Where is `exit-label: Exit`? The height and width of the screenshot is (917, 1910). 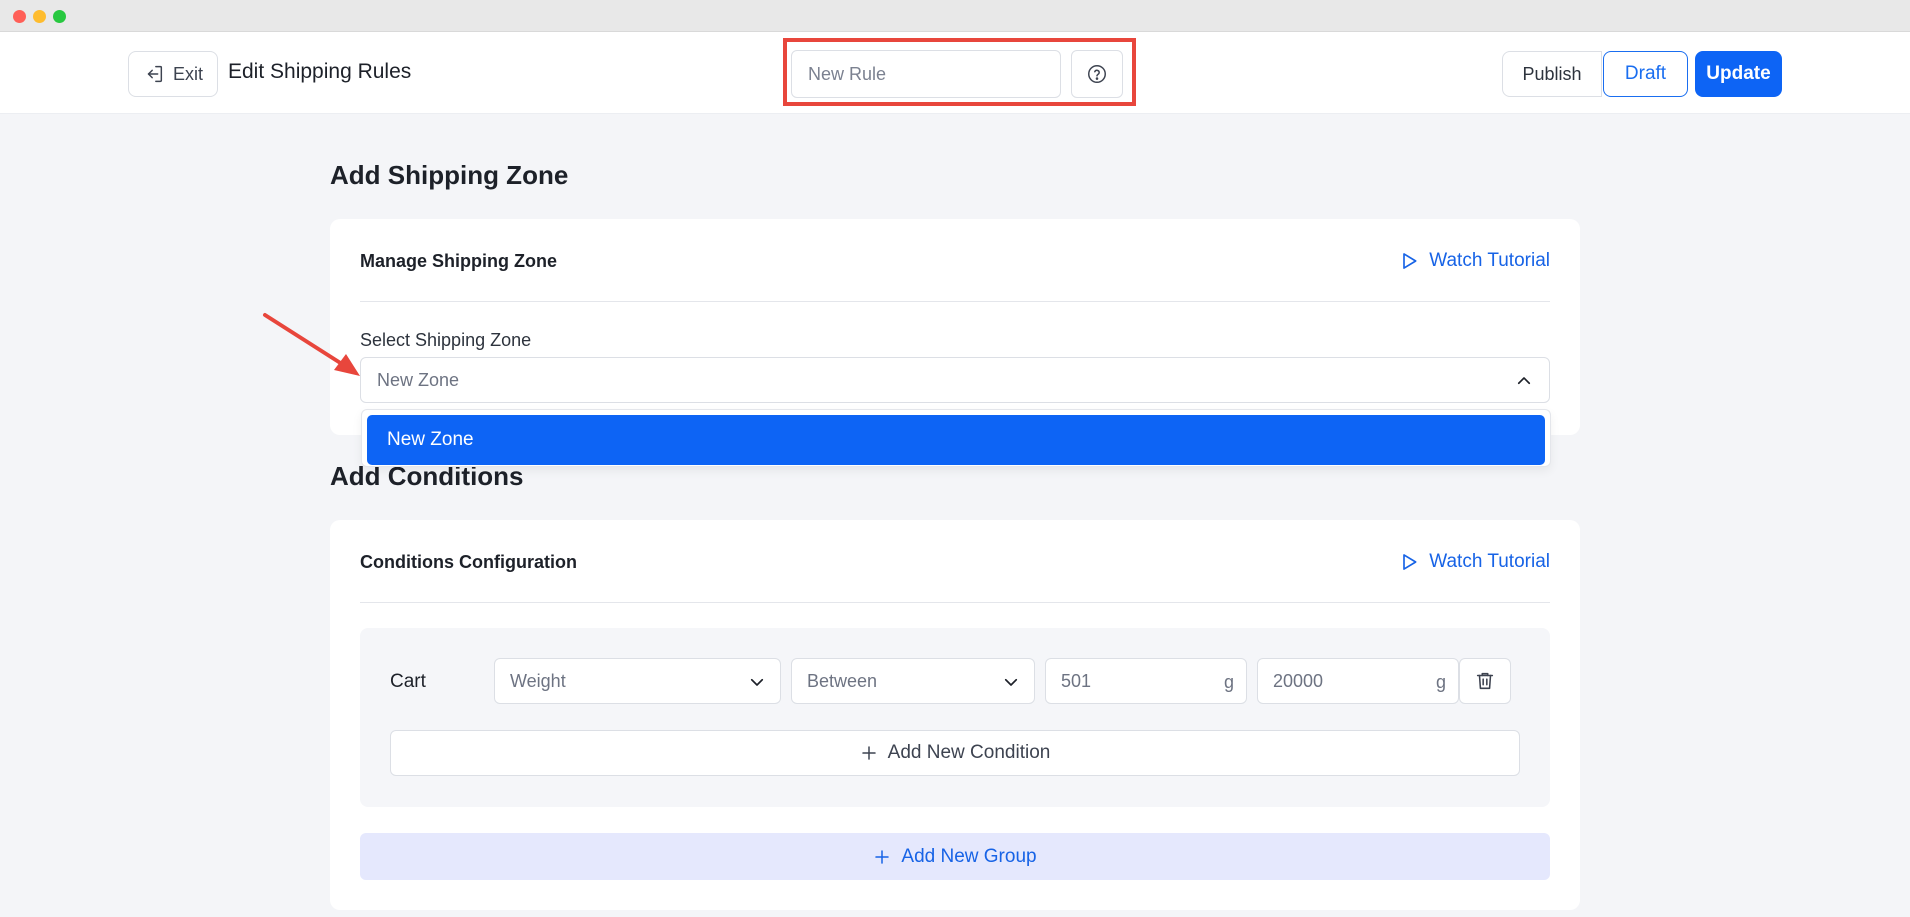
exit-label: Exit is located at coordinates (187, 73).